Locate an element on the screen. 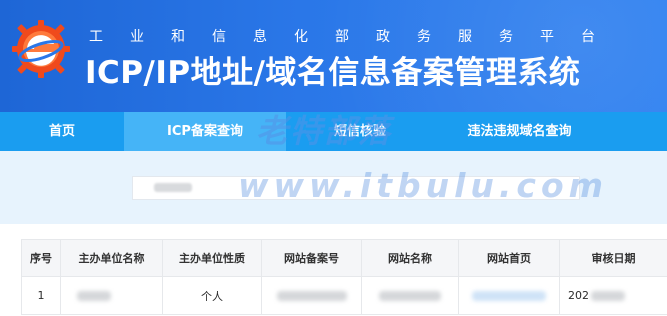 The image size is (667, 316). table-header-row: 序号 主办单位名称 主办单位性质 网站备案号 网站名称 网站首页 审核日期 is located at coordinates (344, 258).